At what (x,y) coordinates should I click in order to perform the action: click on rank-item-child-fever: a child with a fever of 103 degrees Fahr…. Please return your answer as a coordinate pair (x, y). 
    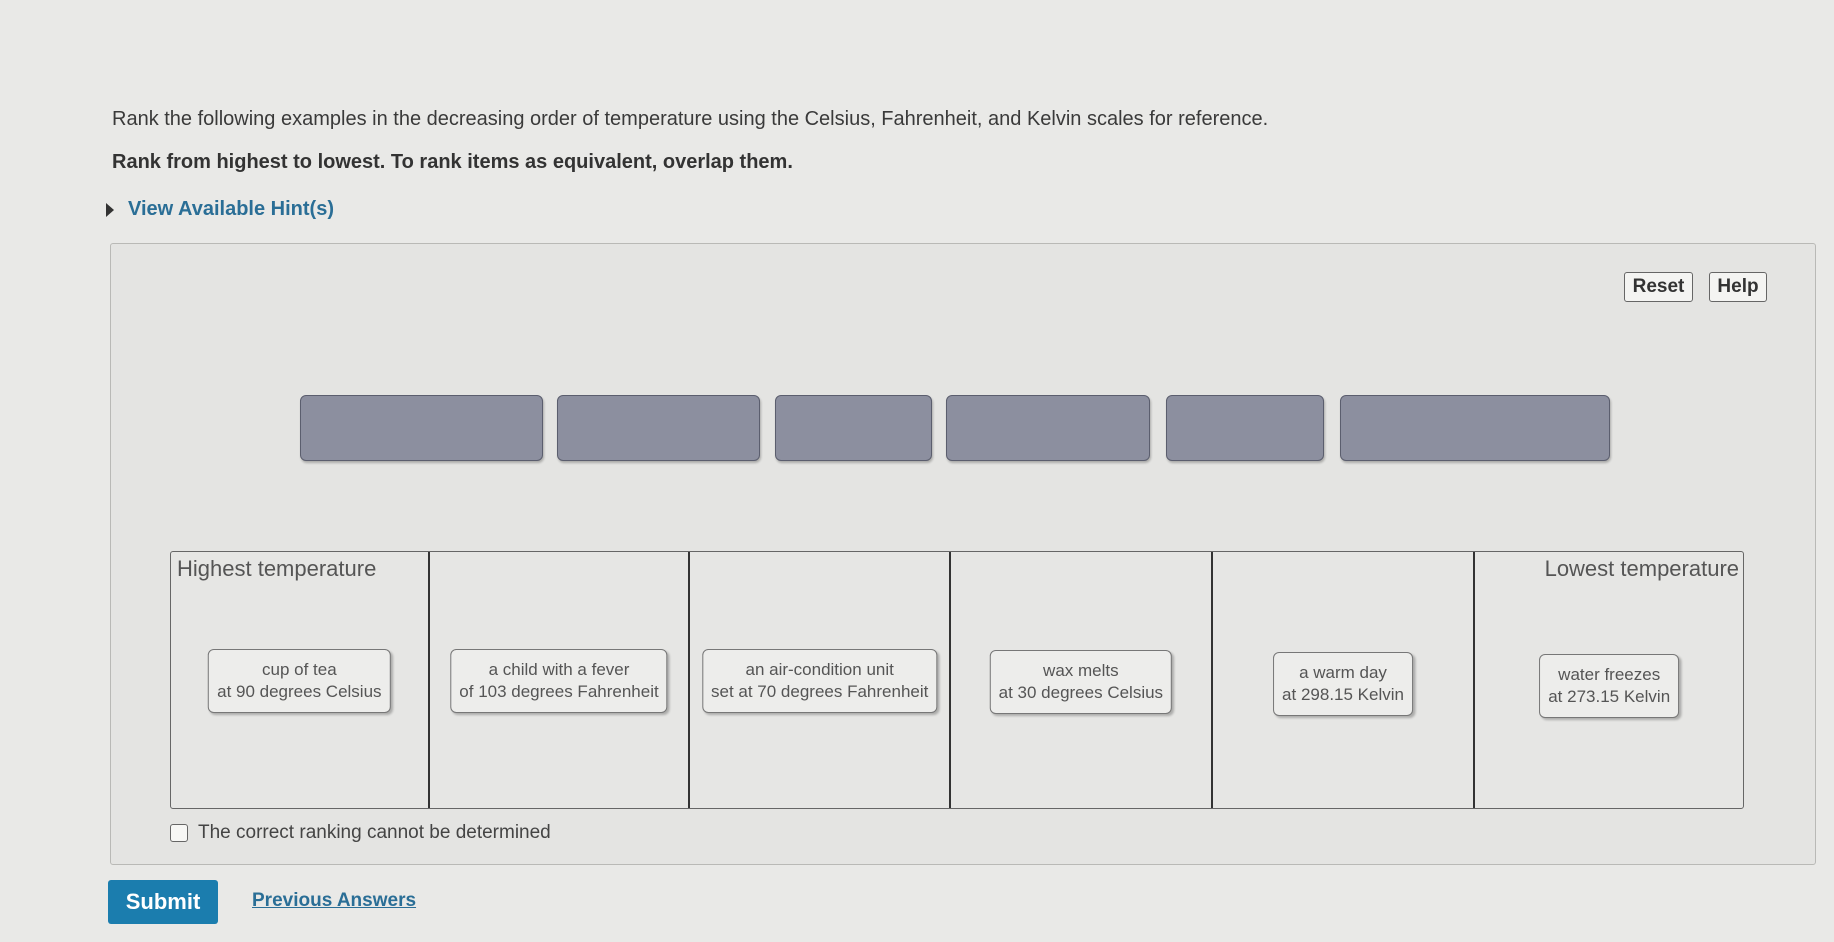
    Looking at the image, I should click on (559, 681).